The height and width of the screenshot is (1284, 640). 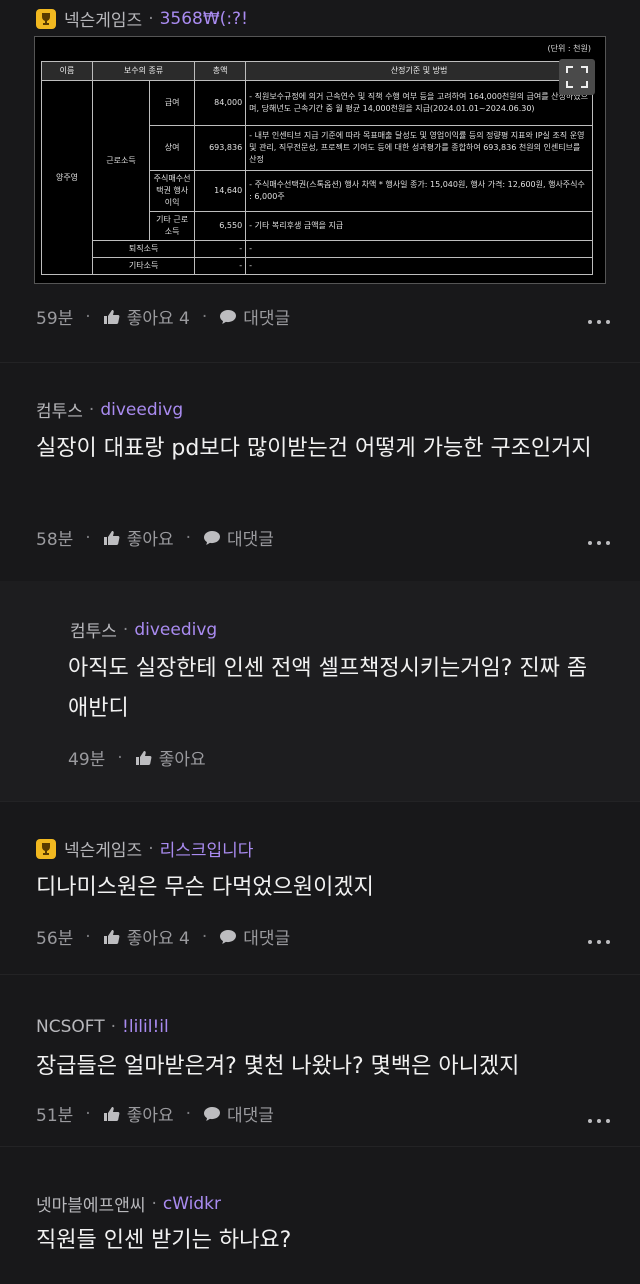 What do you see at coordinates (205, 887) in the screenshot?
I see `comment-text: 디나미스원은 무슨 다먹었으원이겠지` at bounding box center [205, 887].